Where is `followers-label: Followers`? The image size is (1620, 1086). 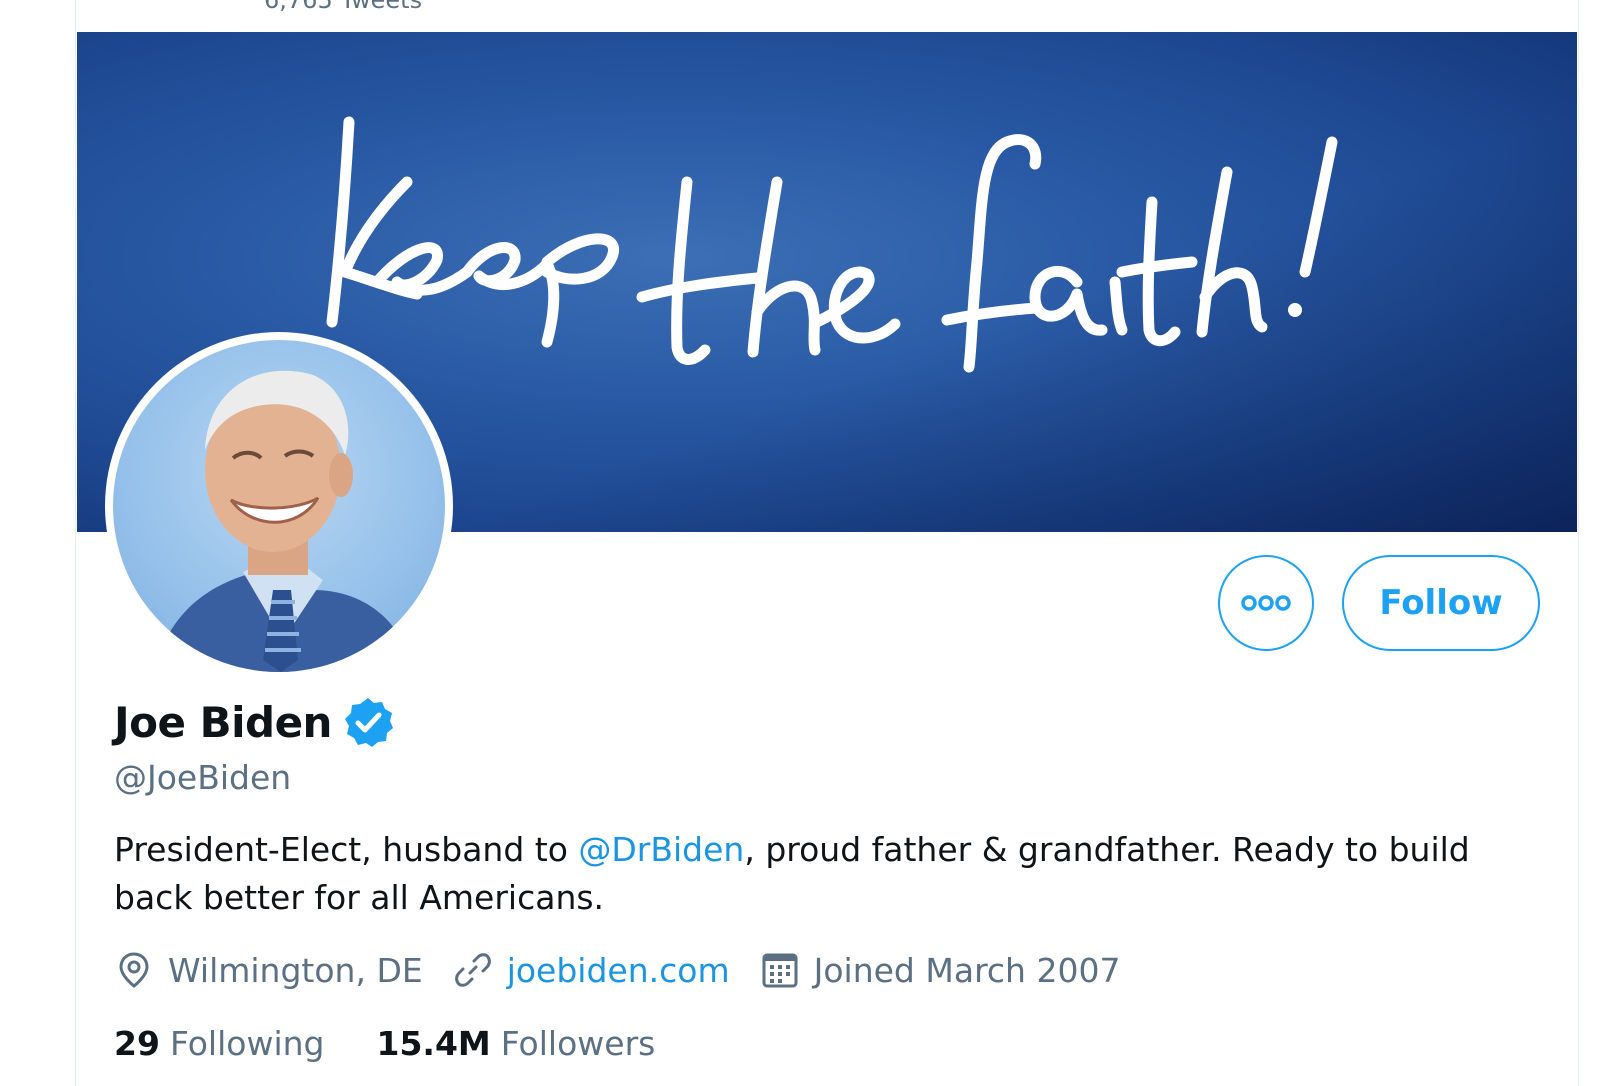
followers-label: Followers is located at coordinates (578, 1043).